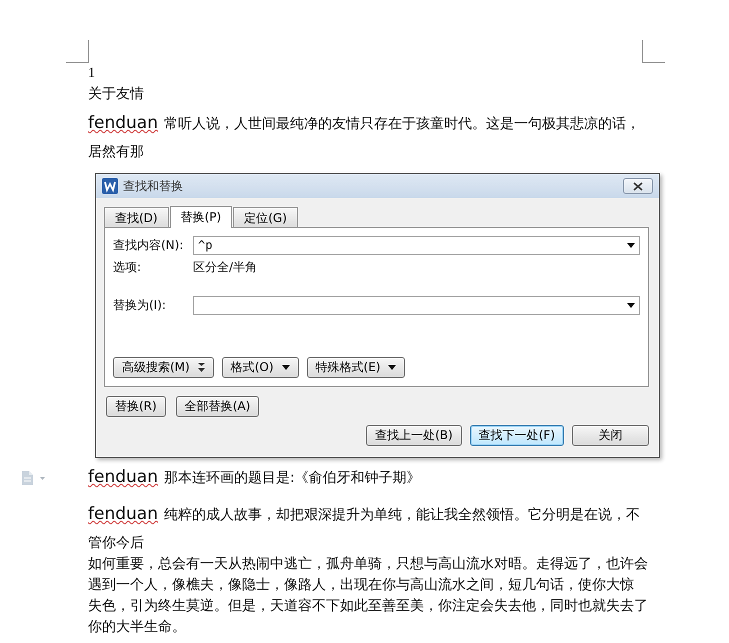 The width and height of the screenshot is (729, 643). Describe the element at coordinates (153, 186) in the screenshot. I see `dialog-title: 查找和替换` at that location.